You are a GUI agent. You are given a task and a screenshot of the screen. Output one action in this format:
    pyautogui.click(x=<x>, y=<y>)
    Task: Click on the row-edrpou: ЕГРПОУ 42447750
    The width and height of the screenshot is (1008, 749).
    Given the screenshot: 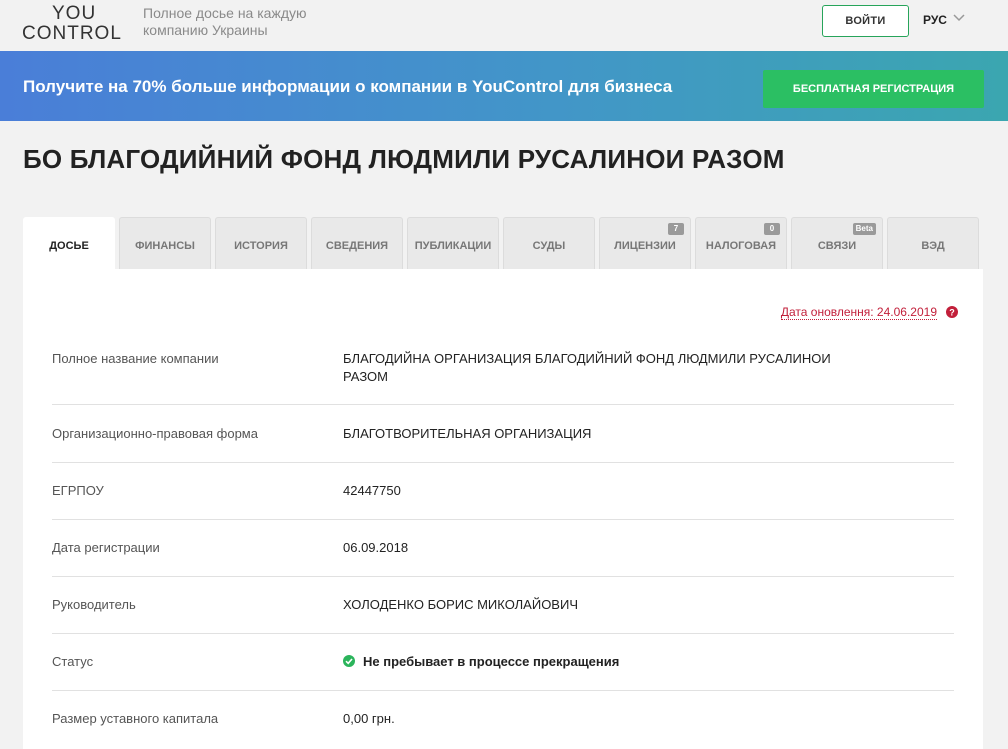 What is the action you would take?
    pyautogui.click(x=503, y=491)
    